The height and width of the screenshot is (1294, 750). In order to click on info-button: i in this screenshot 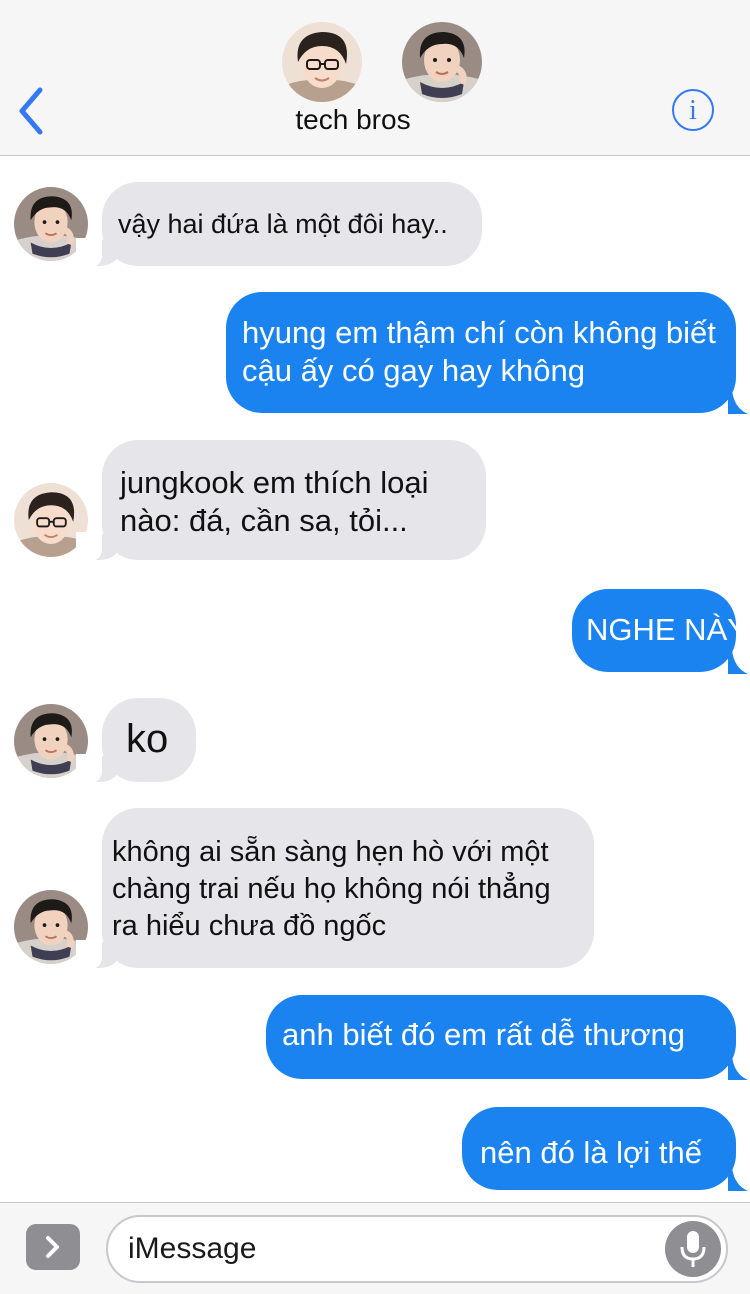, I will do `click(693, 110)`.